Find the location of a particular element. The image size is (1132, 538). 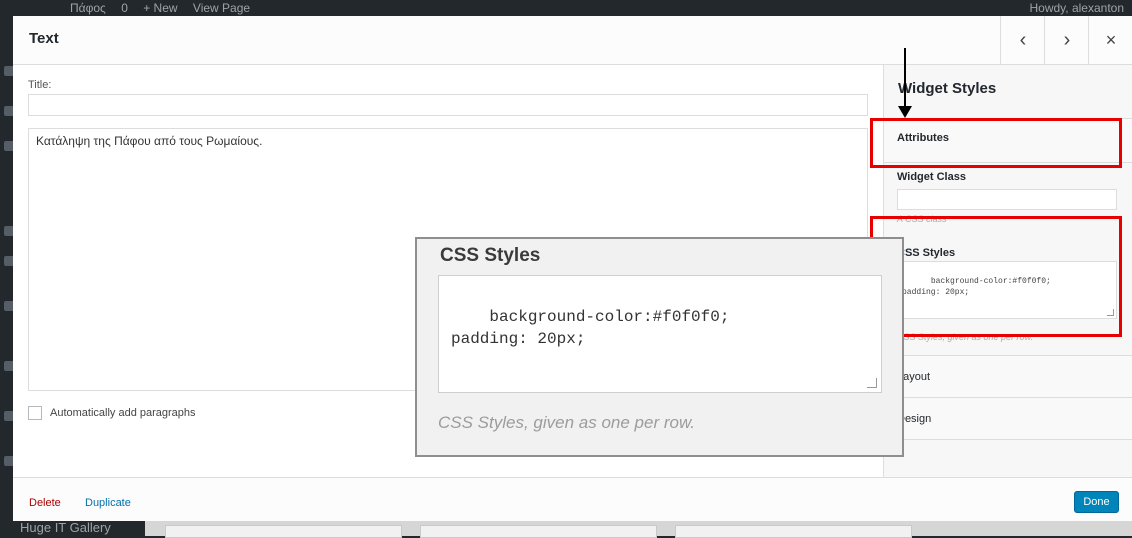

widget-styles-heading: Widget Styles is located at coordinates (947, 88).